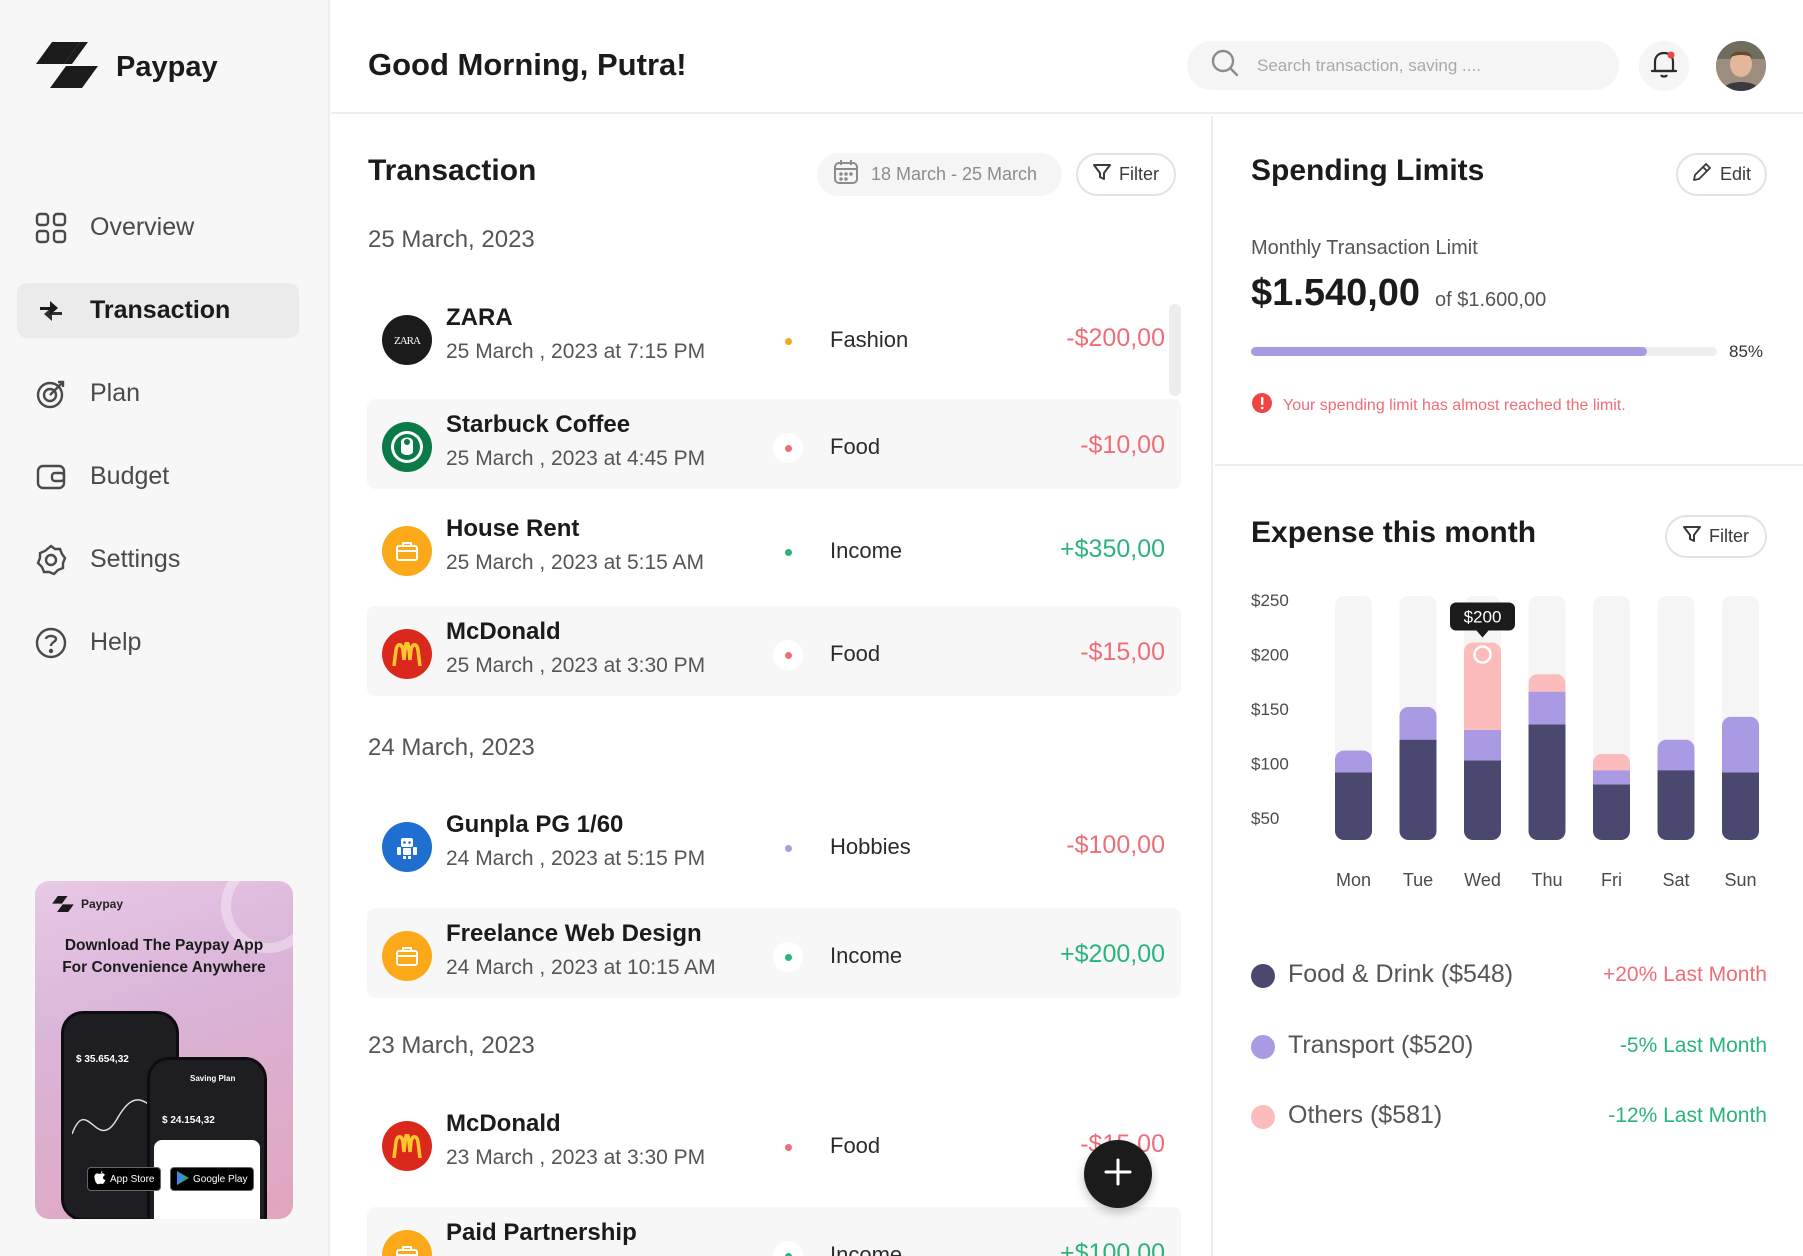 The width and height of the screenshot is (1803, 1256). What do you see at coordinates (1270, 709) in the screenshot?
I see `y-tick-label: $150` at bounding box center [1270, 709].